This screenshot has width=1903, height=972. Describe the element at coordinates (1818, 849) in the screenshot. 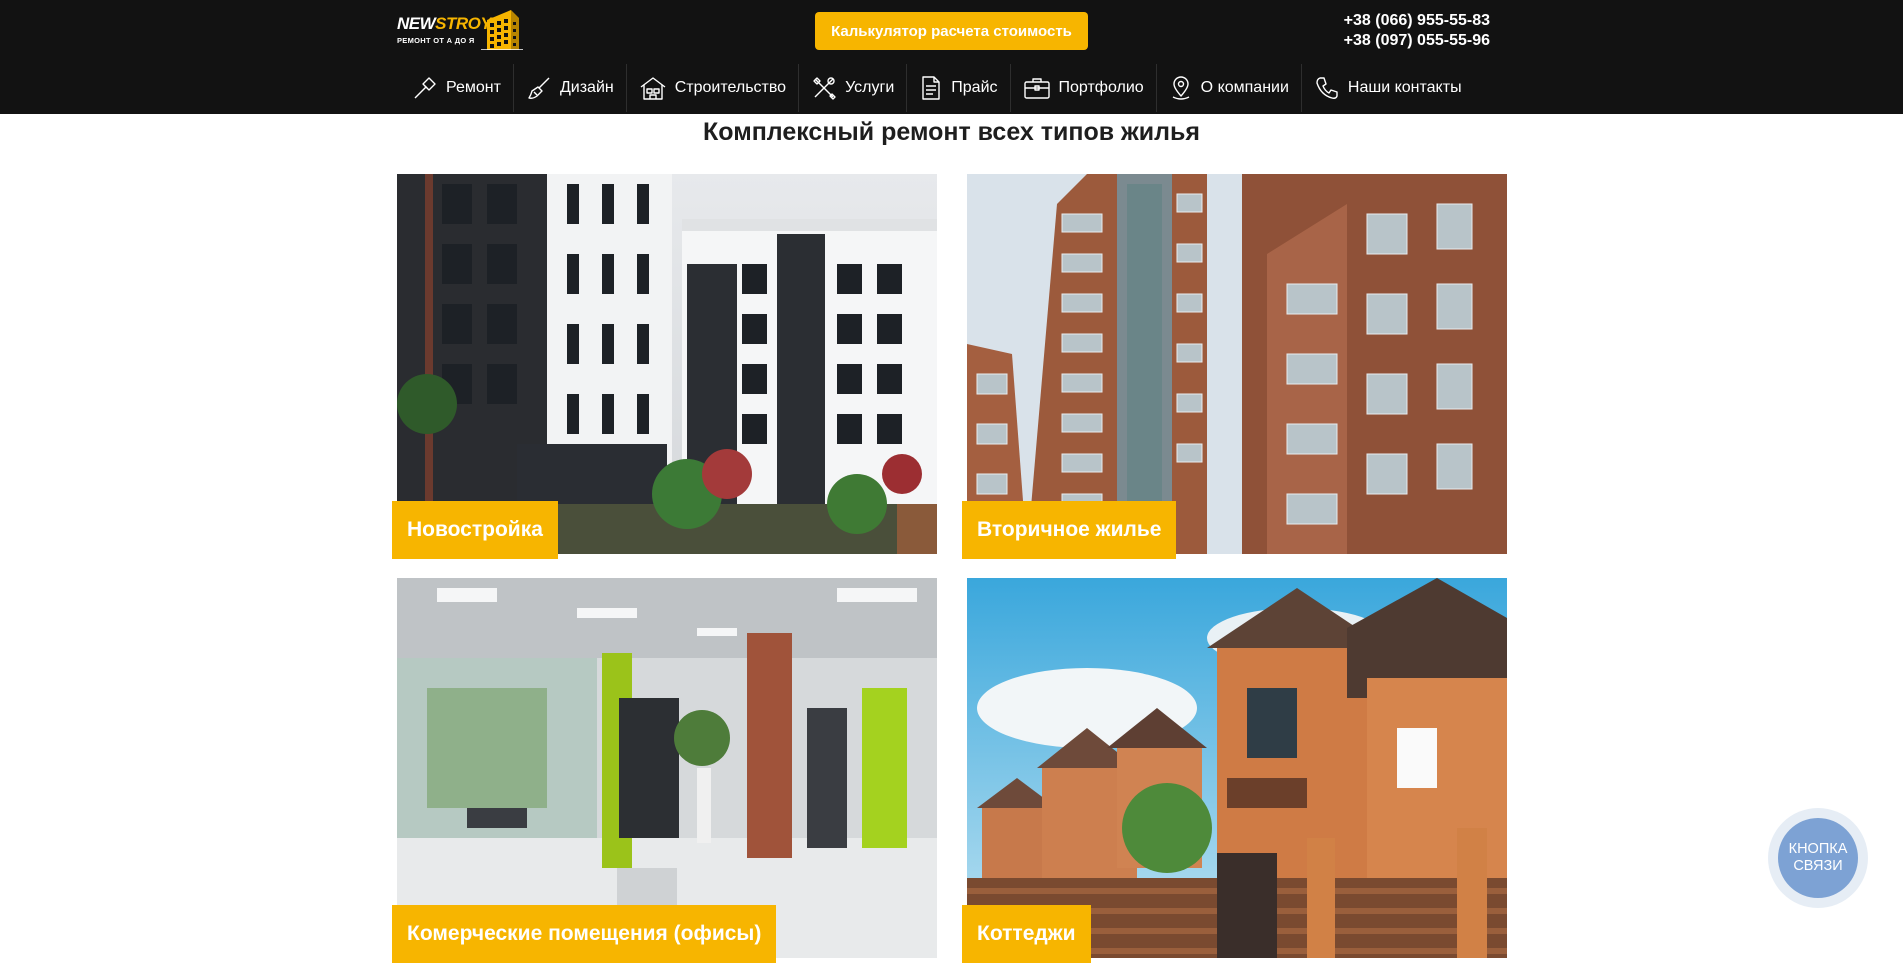

I see `contact-button-line1: КНОПКА` at that location.